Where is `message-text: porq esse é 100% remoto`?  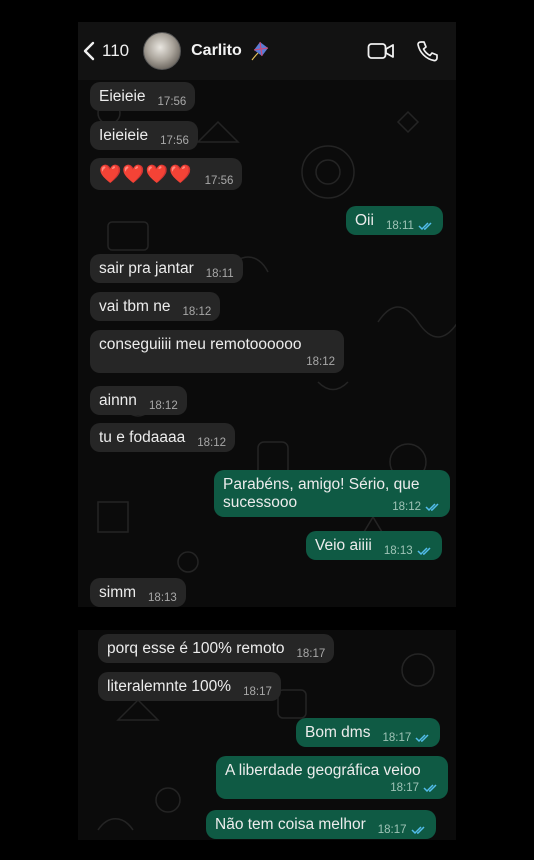 message-text: porq esse é 100% remoto is located at coordinates (196, 648).